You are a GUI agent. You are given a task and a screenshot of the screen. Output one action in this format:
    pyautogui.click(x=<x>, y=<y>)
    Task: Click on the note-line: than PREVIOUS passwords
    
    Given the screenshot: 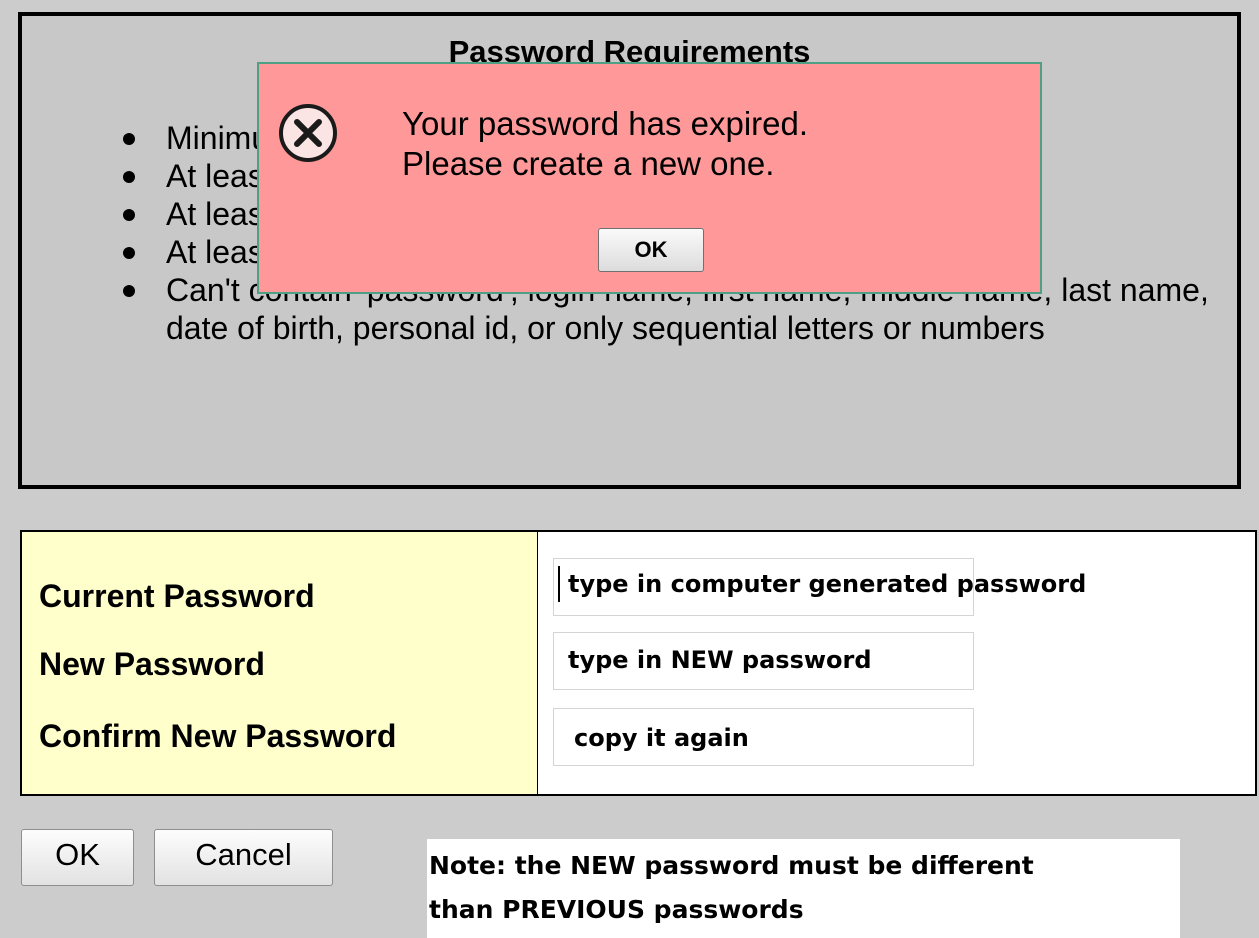 What is the action you would take?
    pyautogui.click(x=616, y=909)
    